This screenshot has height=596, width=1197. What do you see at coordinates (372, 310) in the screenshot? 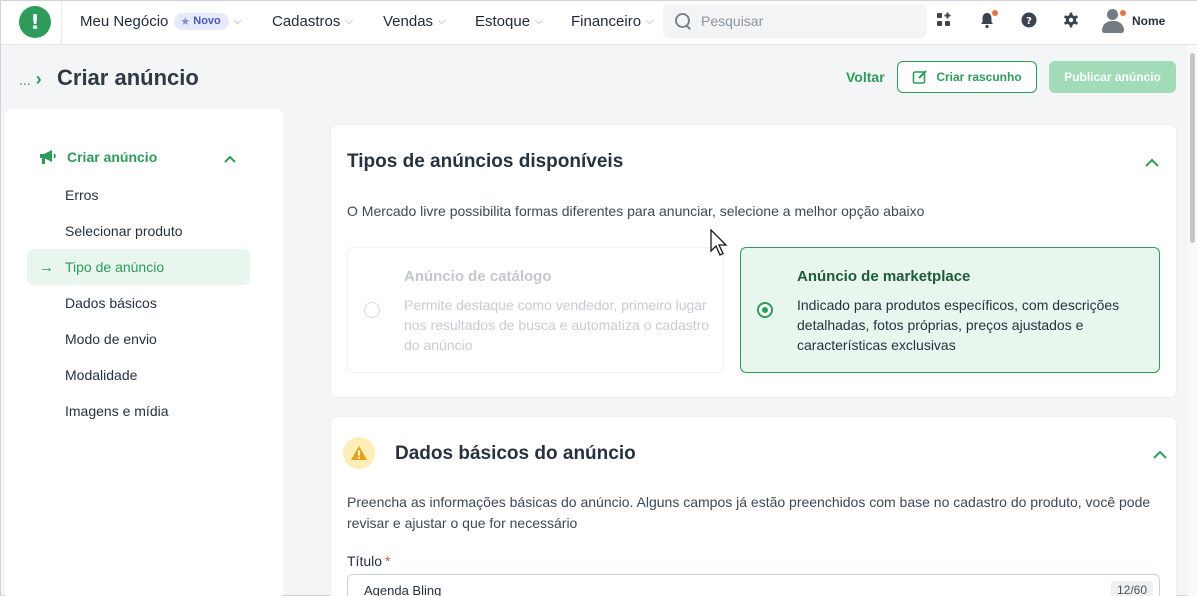
I see `radio-button` at bounding box center [372, 310].